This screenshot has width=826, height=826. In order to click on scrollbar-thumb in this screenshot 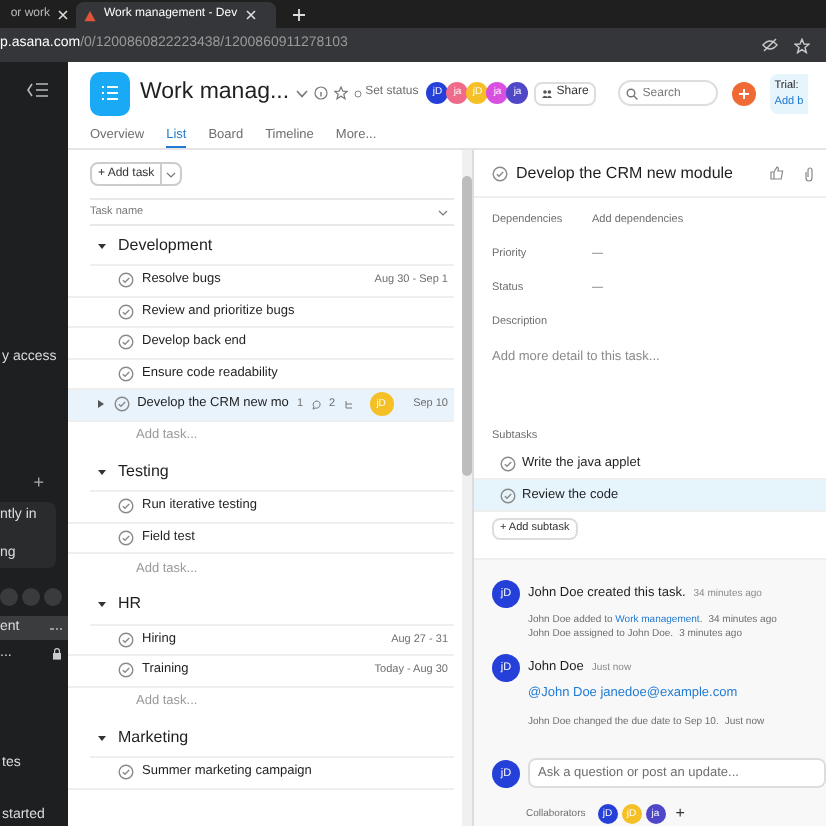, I will do `click(467, 326)`.